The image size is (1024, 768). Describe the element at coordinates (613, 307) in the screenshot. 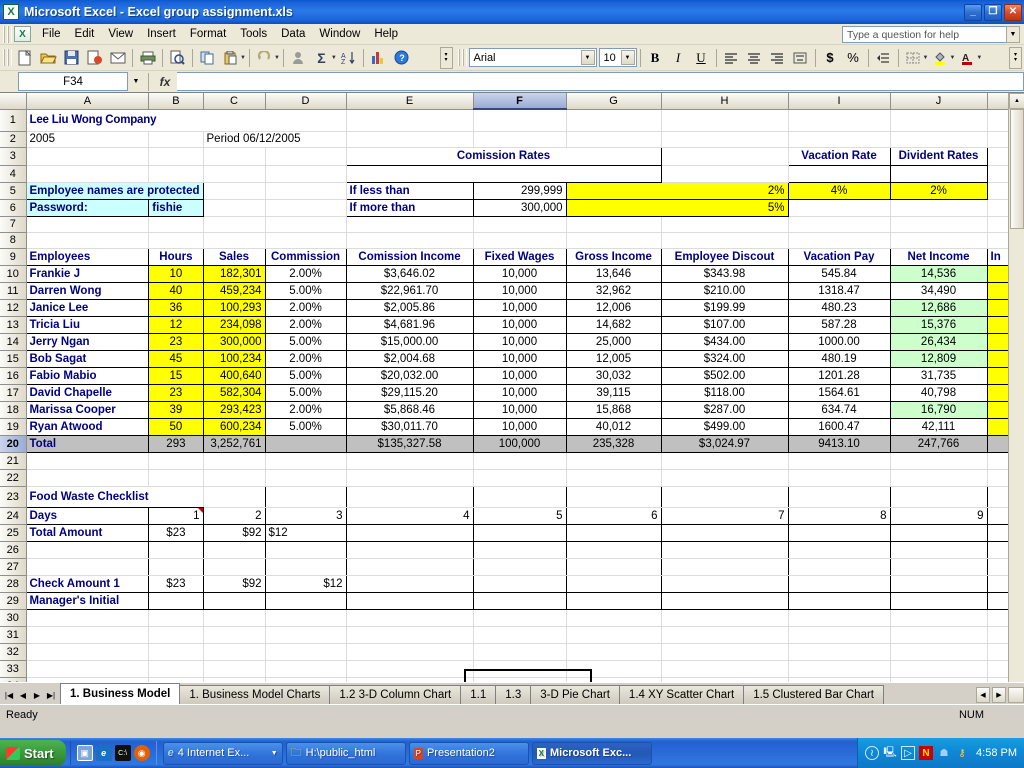

I see `cell-gross-income: 12,006` at that location.